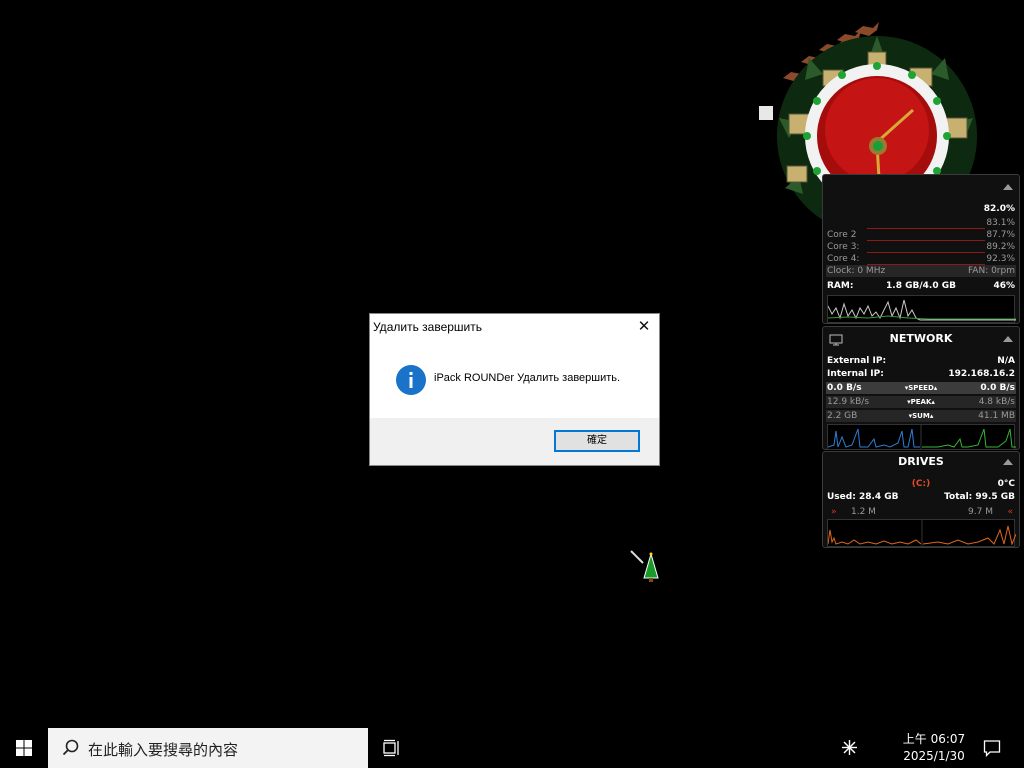 The image size is (1024, 768). I want to click on notification-icon, so click(992, 748).